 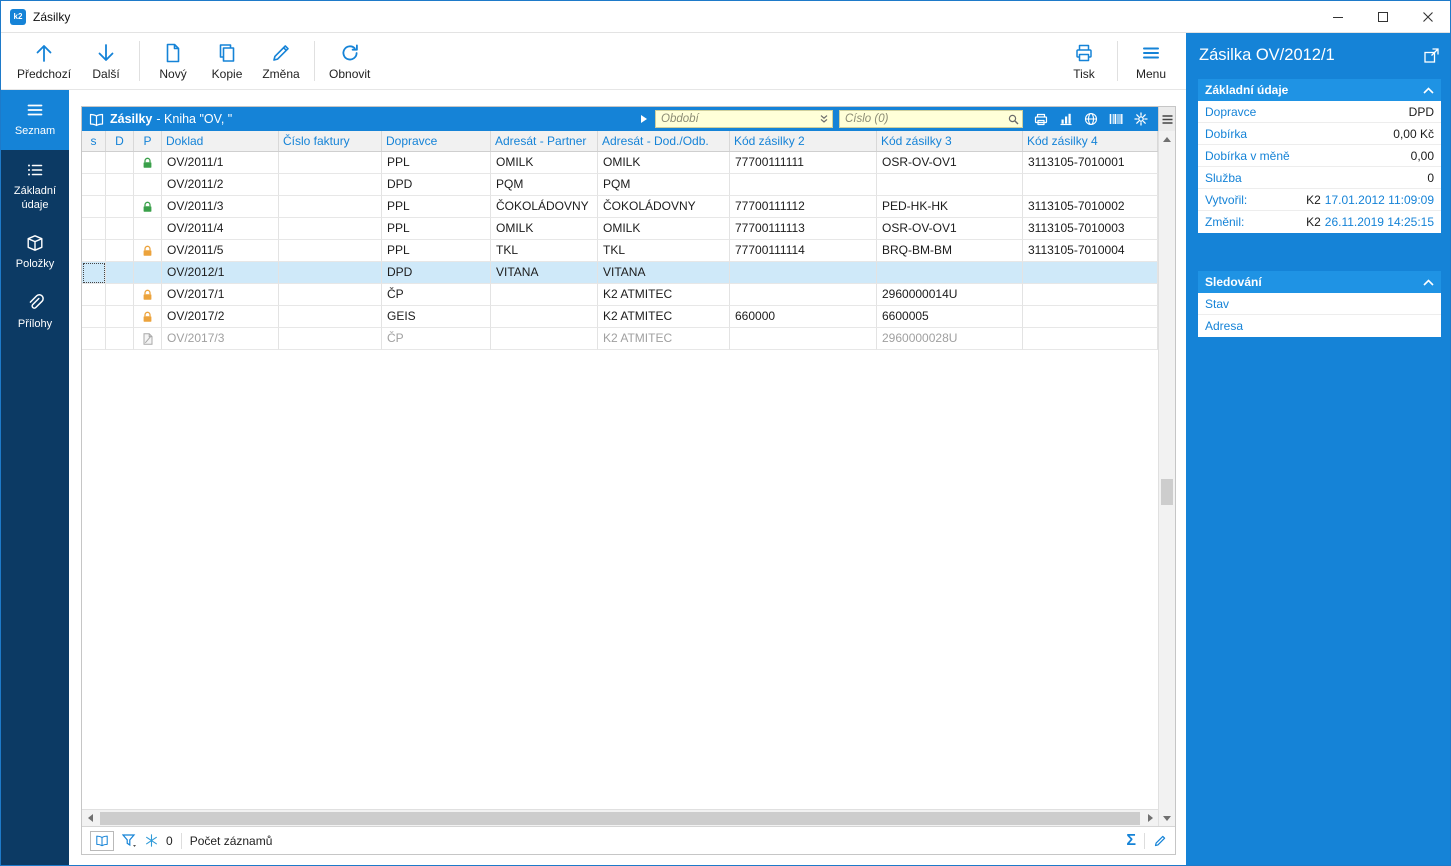 I want to click on chart-icon, so click(x=1066, y=119).